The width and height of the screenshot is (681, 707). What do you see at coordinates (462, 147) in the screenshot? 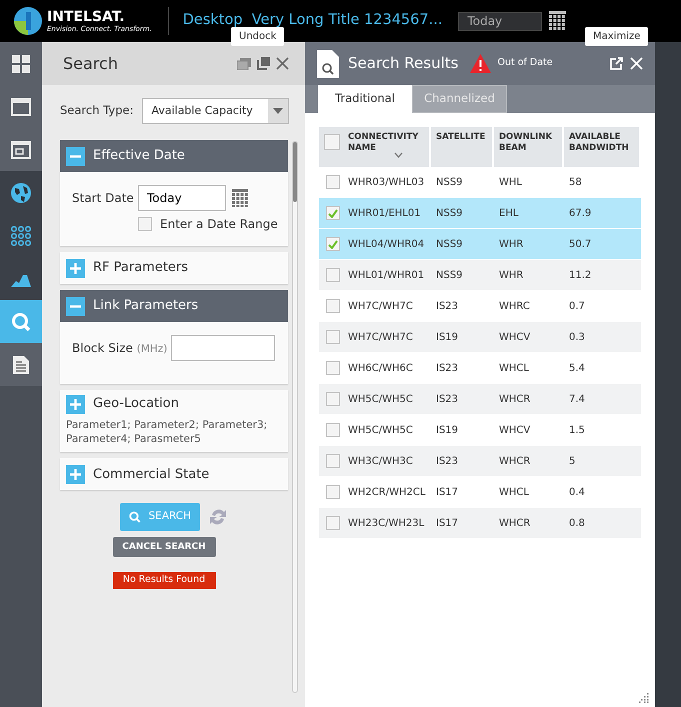
I see `column-header: SATELLITE` at bounding box center [462, 147].